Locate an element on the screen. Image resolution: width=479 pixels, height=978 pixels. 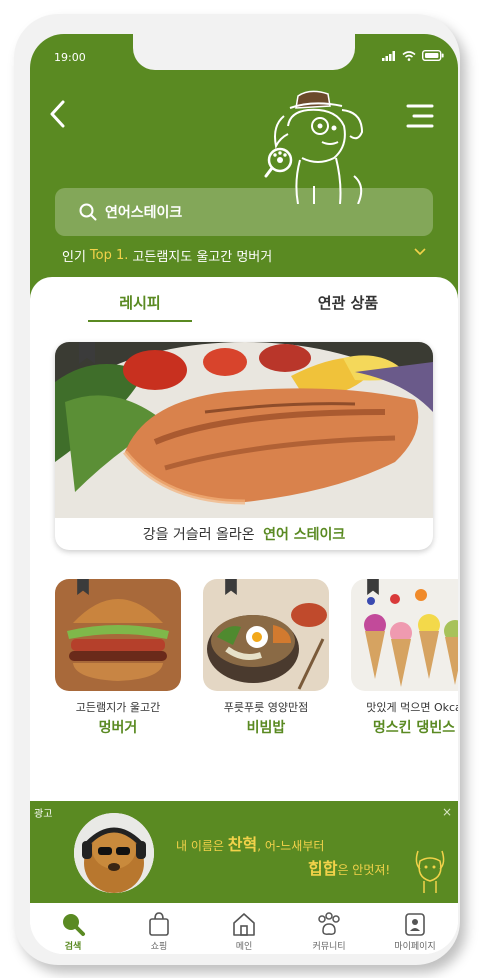
nav-community: 커뮤니티 is located at coordinates (329, 931).